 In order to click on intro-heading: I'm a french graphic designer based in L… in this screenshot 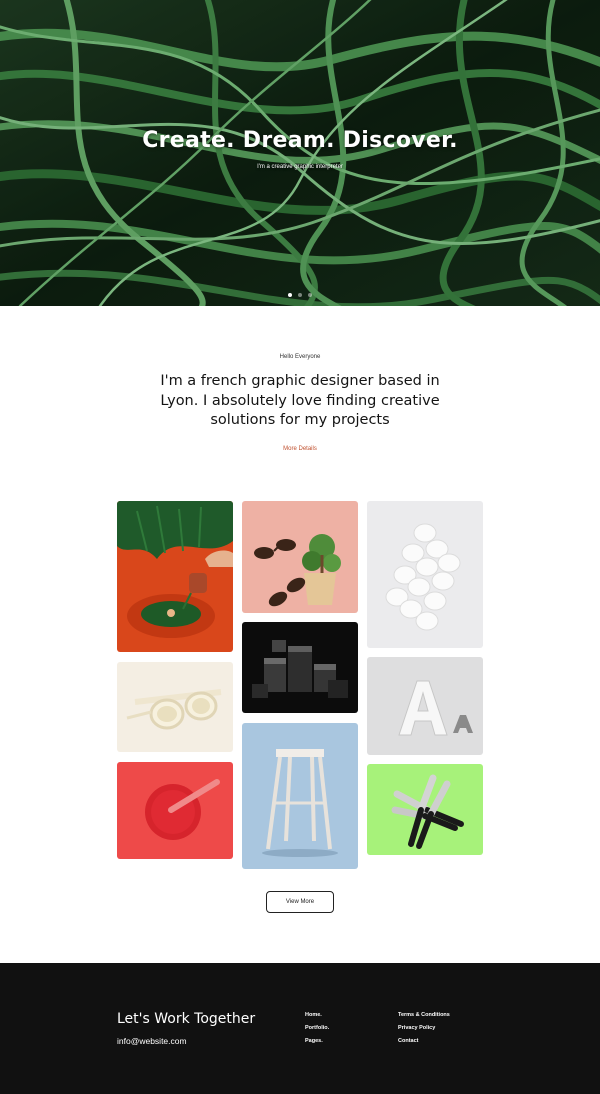, I will do `click(300, 400)`.